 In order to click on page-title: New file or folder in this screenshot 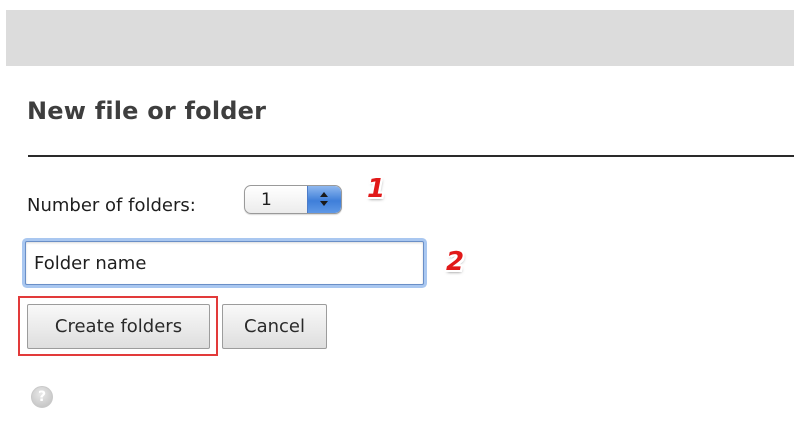, I will do `click(147, 111)`.